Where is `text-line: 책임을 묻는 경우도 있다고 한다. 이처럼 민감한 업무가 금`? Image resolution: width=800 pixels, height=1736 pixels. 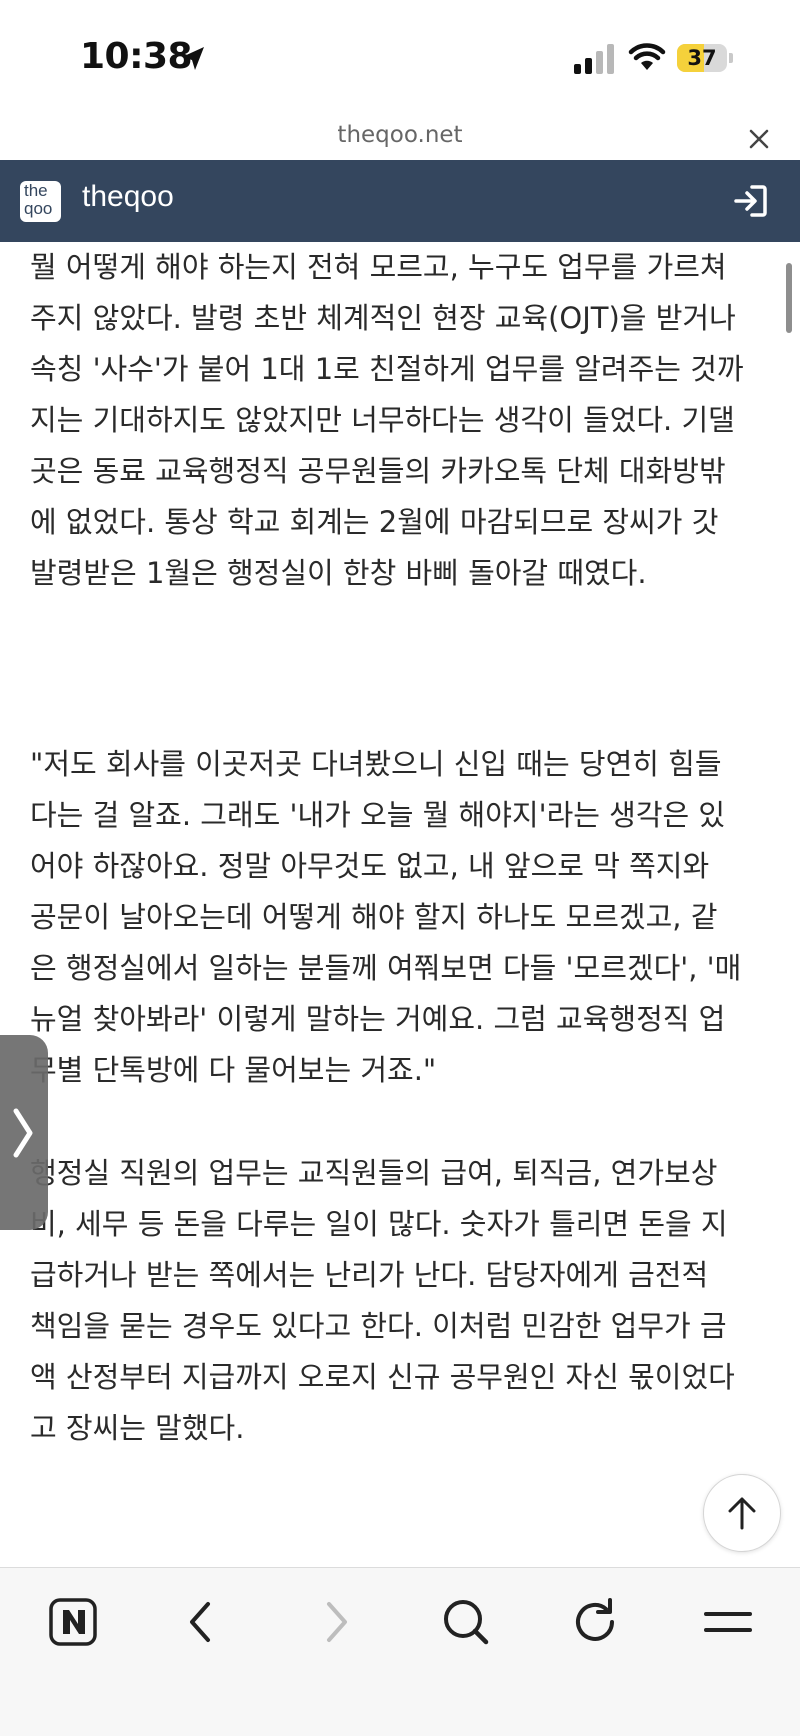 text-line: 책임을 묻는 경우도 있다고 한다. 이처럼 민감한 업무가 금 is located at coordinates (378, 1326).